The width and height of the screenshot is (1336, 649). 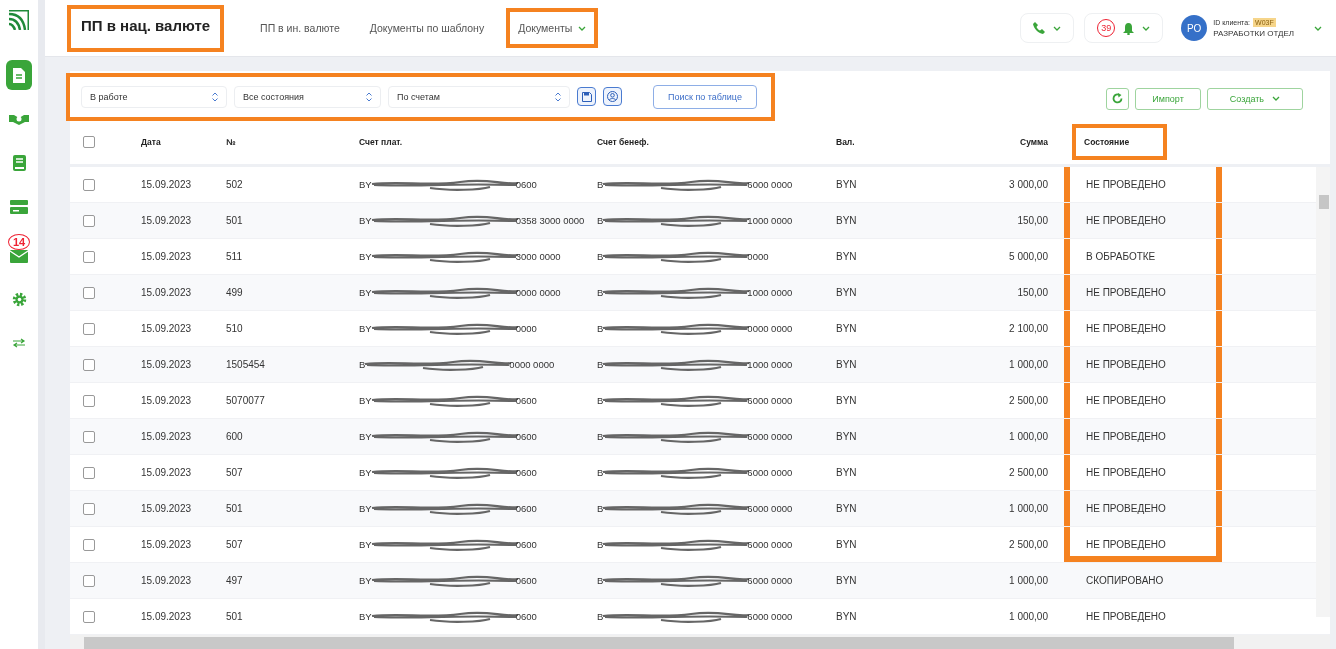 What do you see at coordinates (1107, 141) in the screenshot?
I see `column-header: Состояние` at bounding box center [1107, 141].